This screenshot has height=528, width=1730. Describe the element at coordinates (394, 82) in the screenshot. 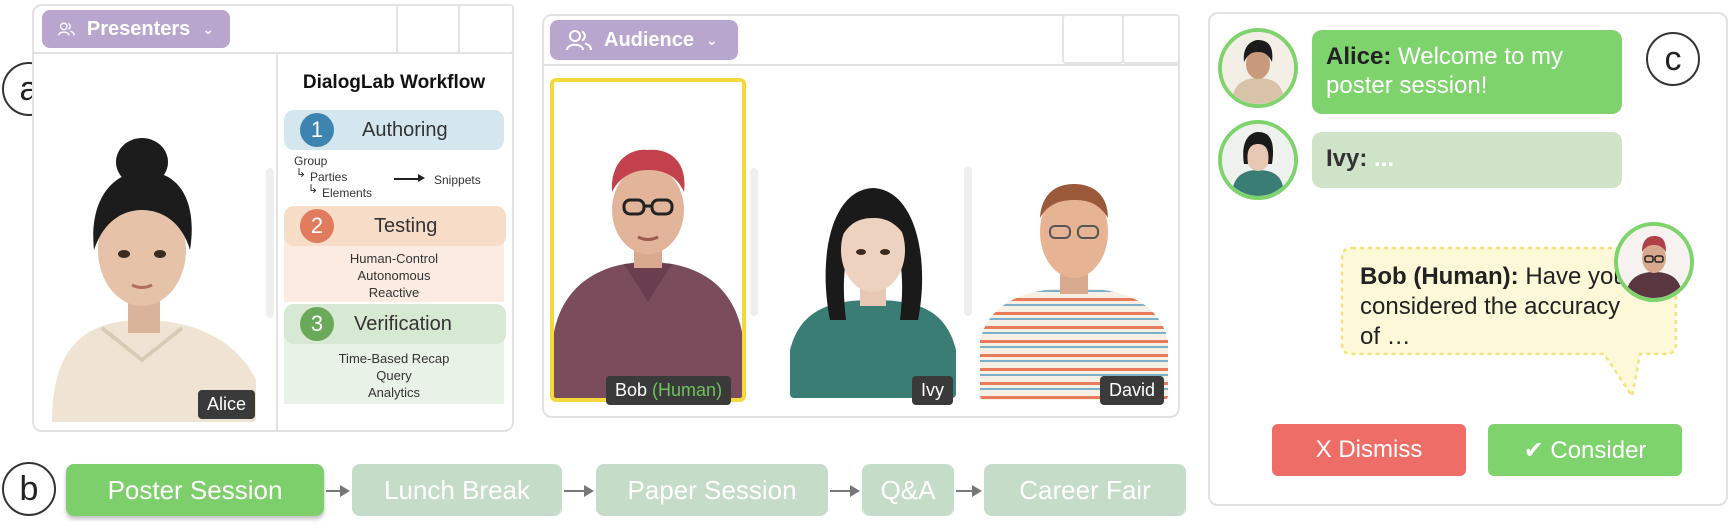

I see `workflow-title: DialogLab Workflow` at that location.